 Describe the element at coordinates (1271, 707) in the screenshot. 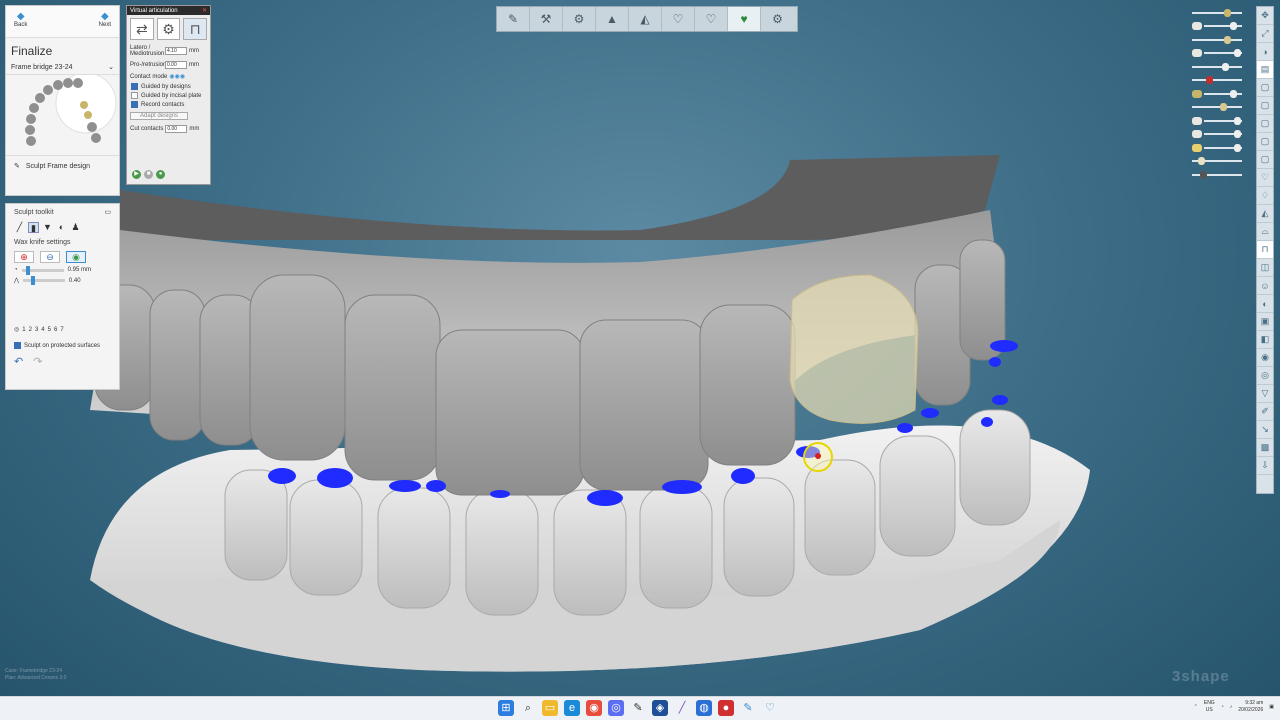

I see `notification-icon: ▣` at that location.